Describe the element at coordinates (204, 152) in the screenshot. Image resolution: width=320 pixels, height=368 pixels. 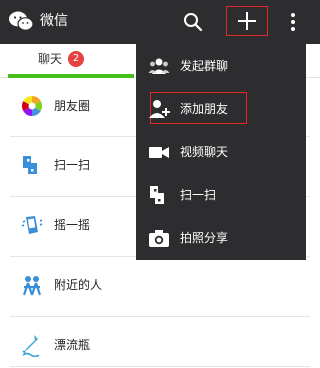
I see `menu-item-label: 视频聊天` at that location.